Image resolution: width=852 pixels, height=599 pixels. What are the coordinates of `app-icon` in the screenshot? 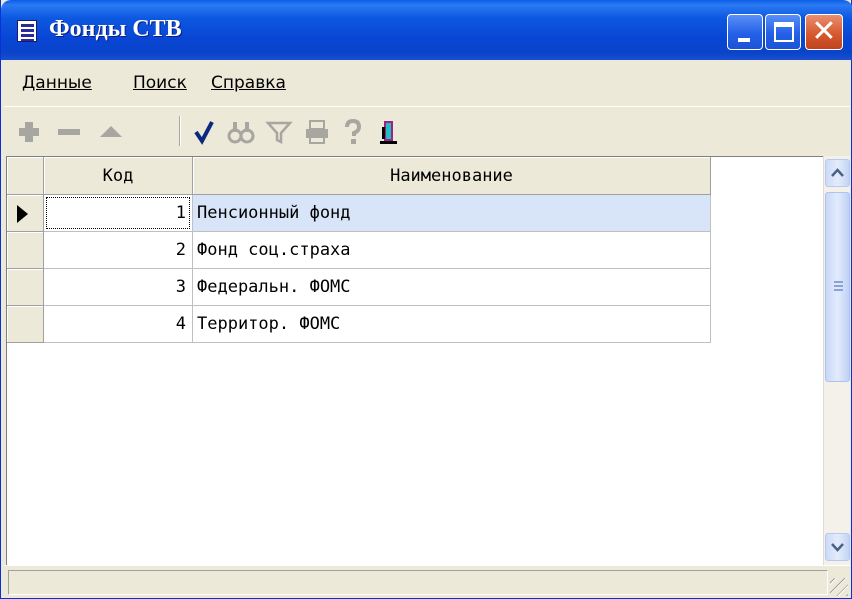 It's located at (27, 31).